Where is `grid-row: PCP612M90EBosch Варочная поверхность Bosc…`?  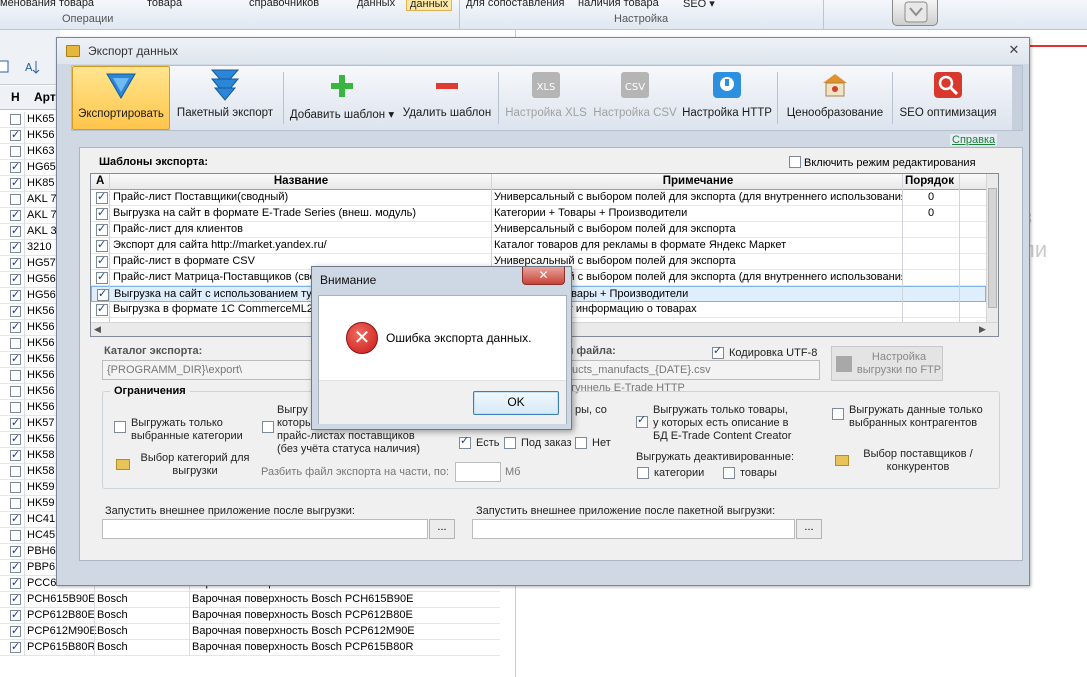 grid-row: PCP612M90EBosch Варочная поверхность Bosc… is located at coordinates (250, 632).